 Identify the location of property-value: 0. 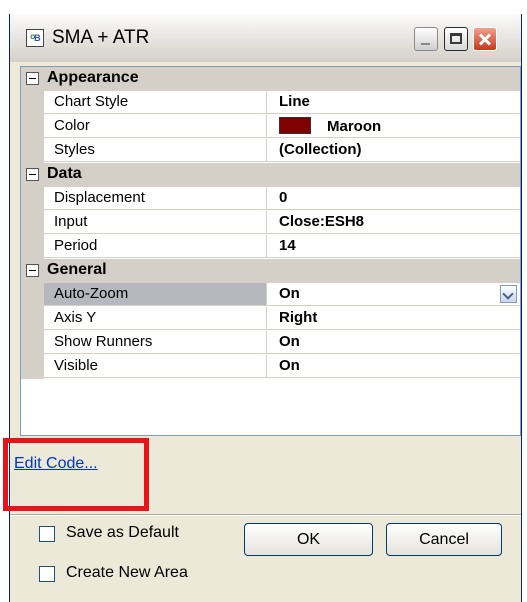
(393, 198).